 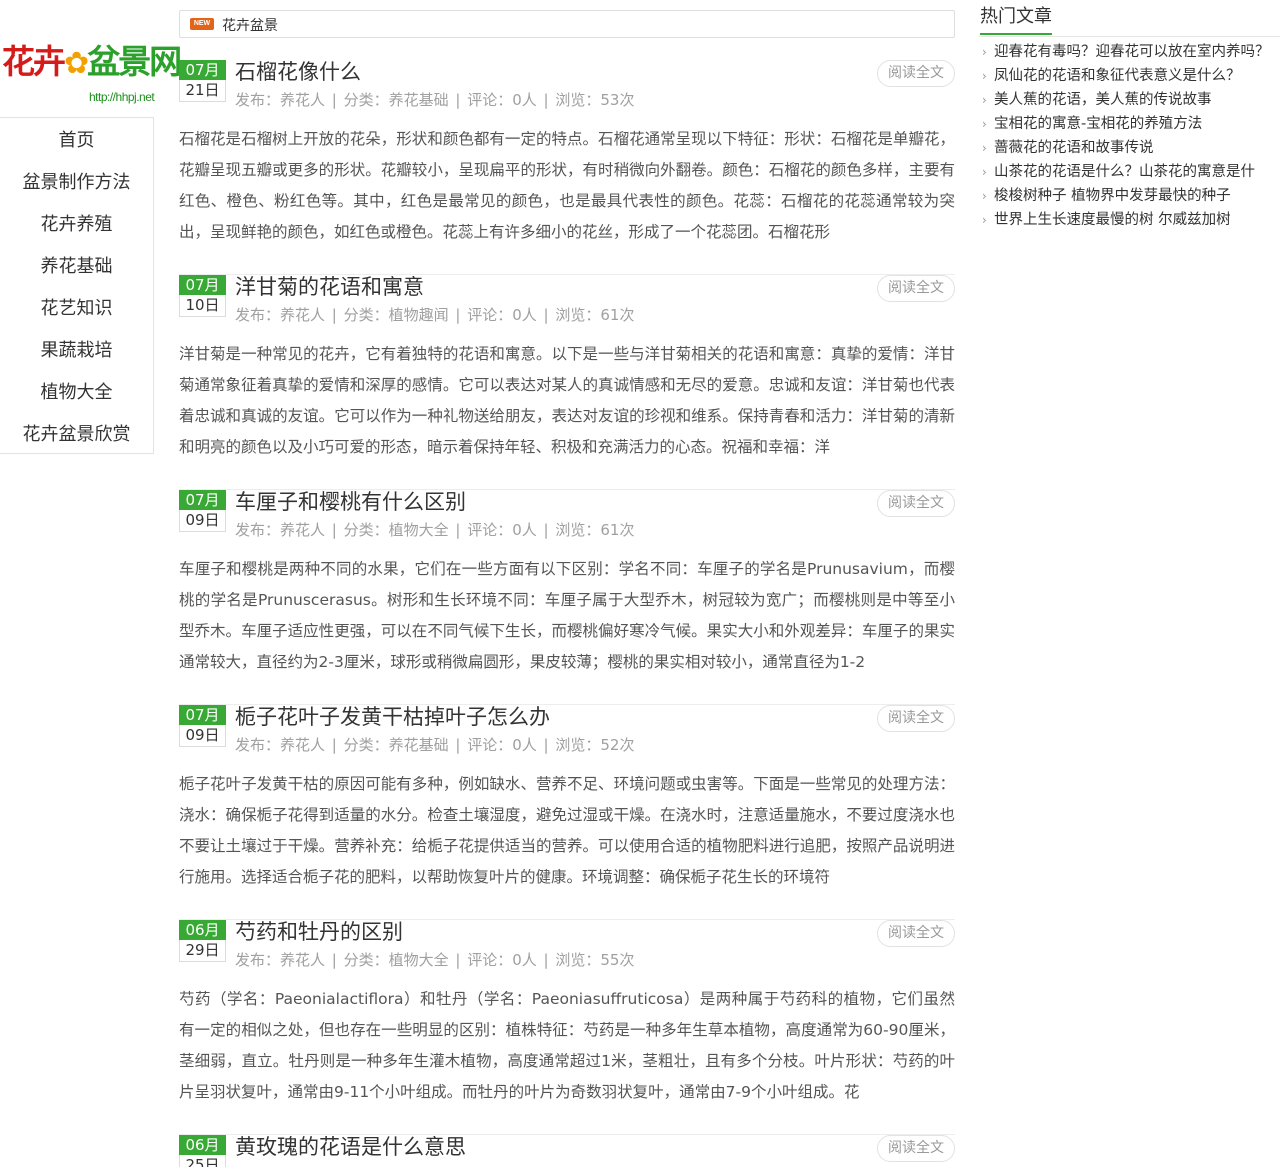 I want to click on list-item: › 凤仙花的花语和象征代表意义是什么？, so click(x=1129, y=76).